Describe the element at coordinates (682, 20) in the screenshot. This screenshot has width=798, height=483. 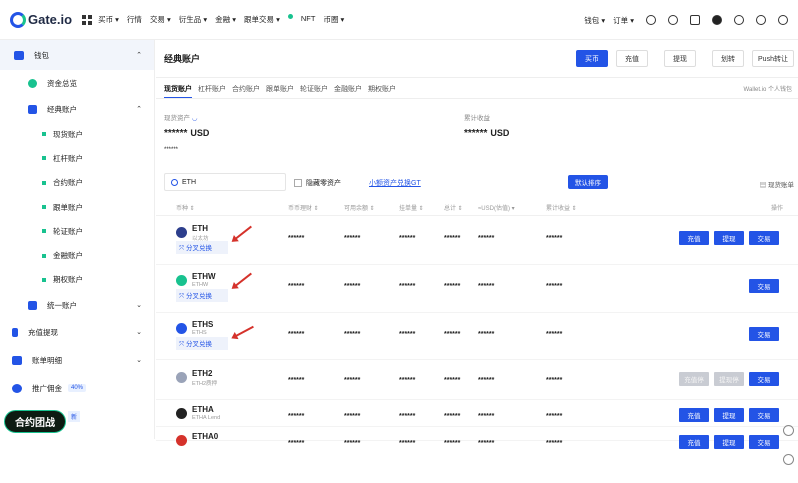
I see `top-right-menu: 钱包 ▾ 订单 ▾` at that location.